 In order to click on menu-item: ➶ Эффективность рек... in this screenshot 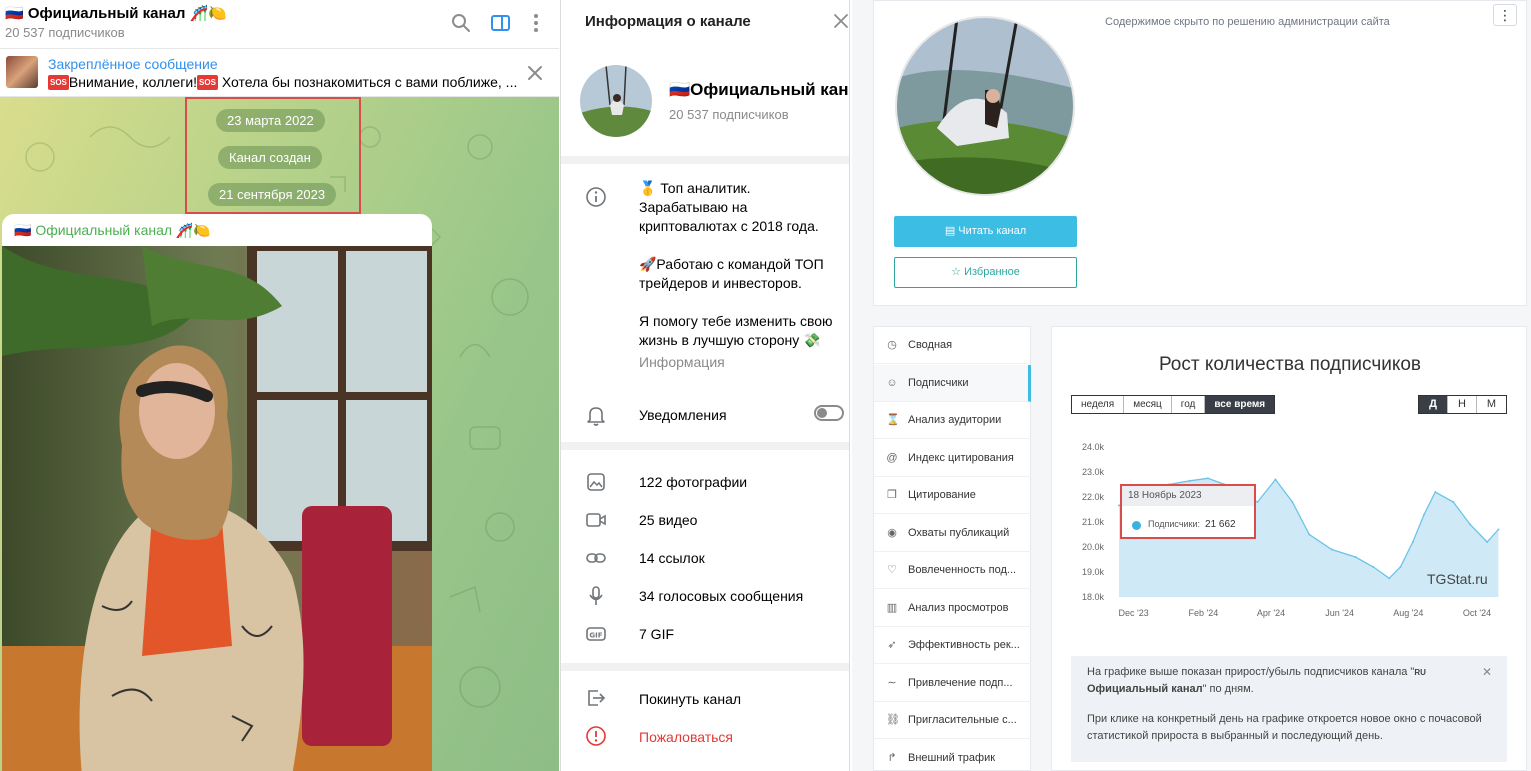, I will do `click(952, 645)`.